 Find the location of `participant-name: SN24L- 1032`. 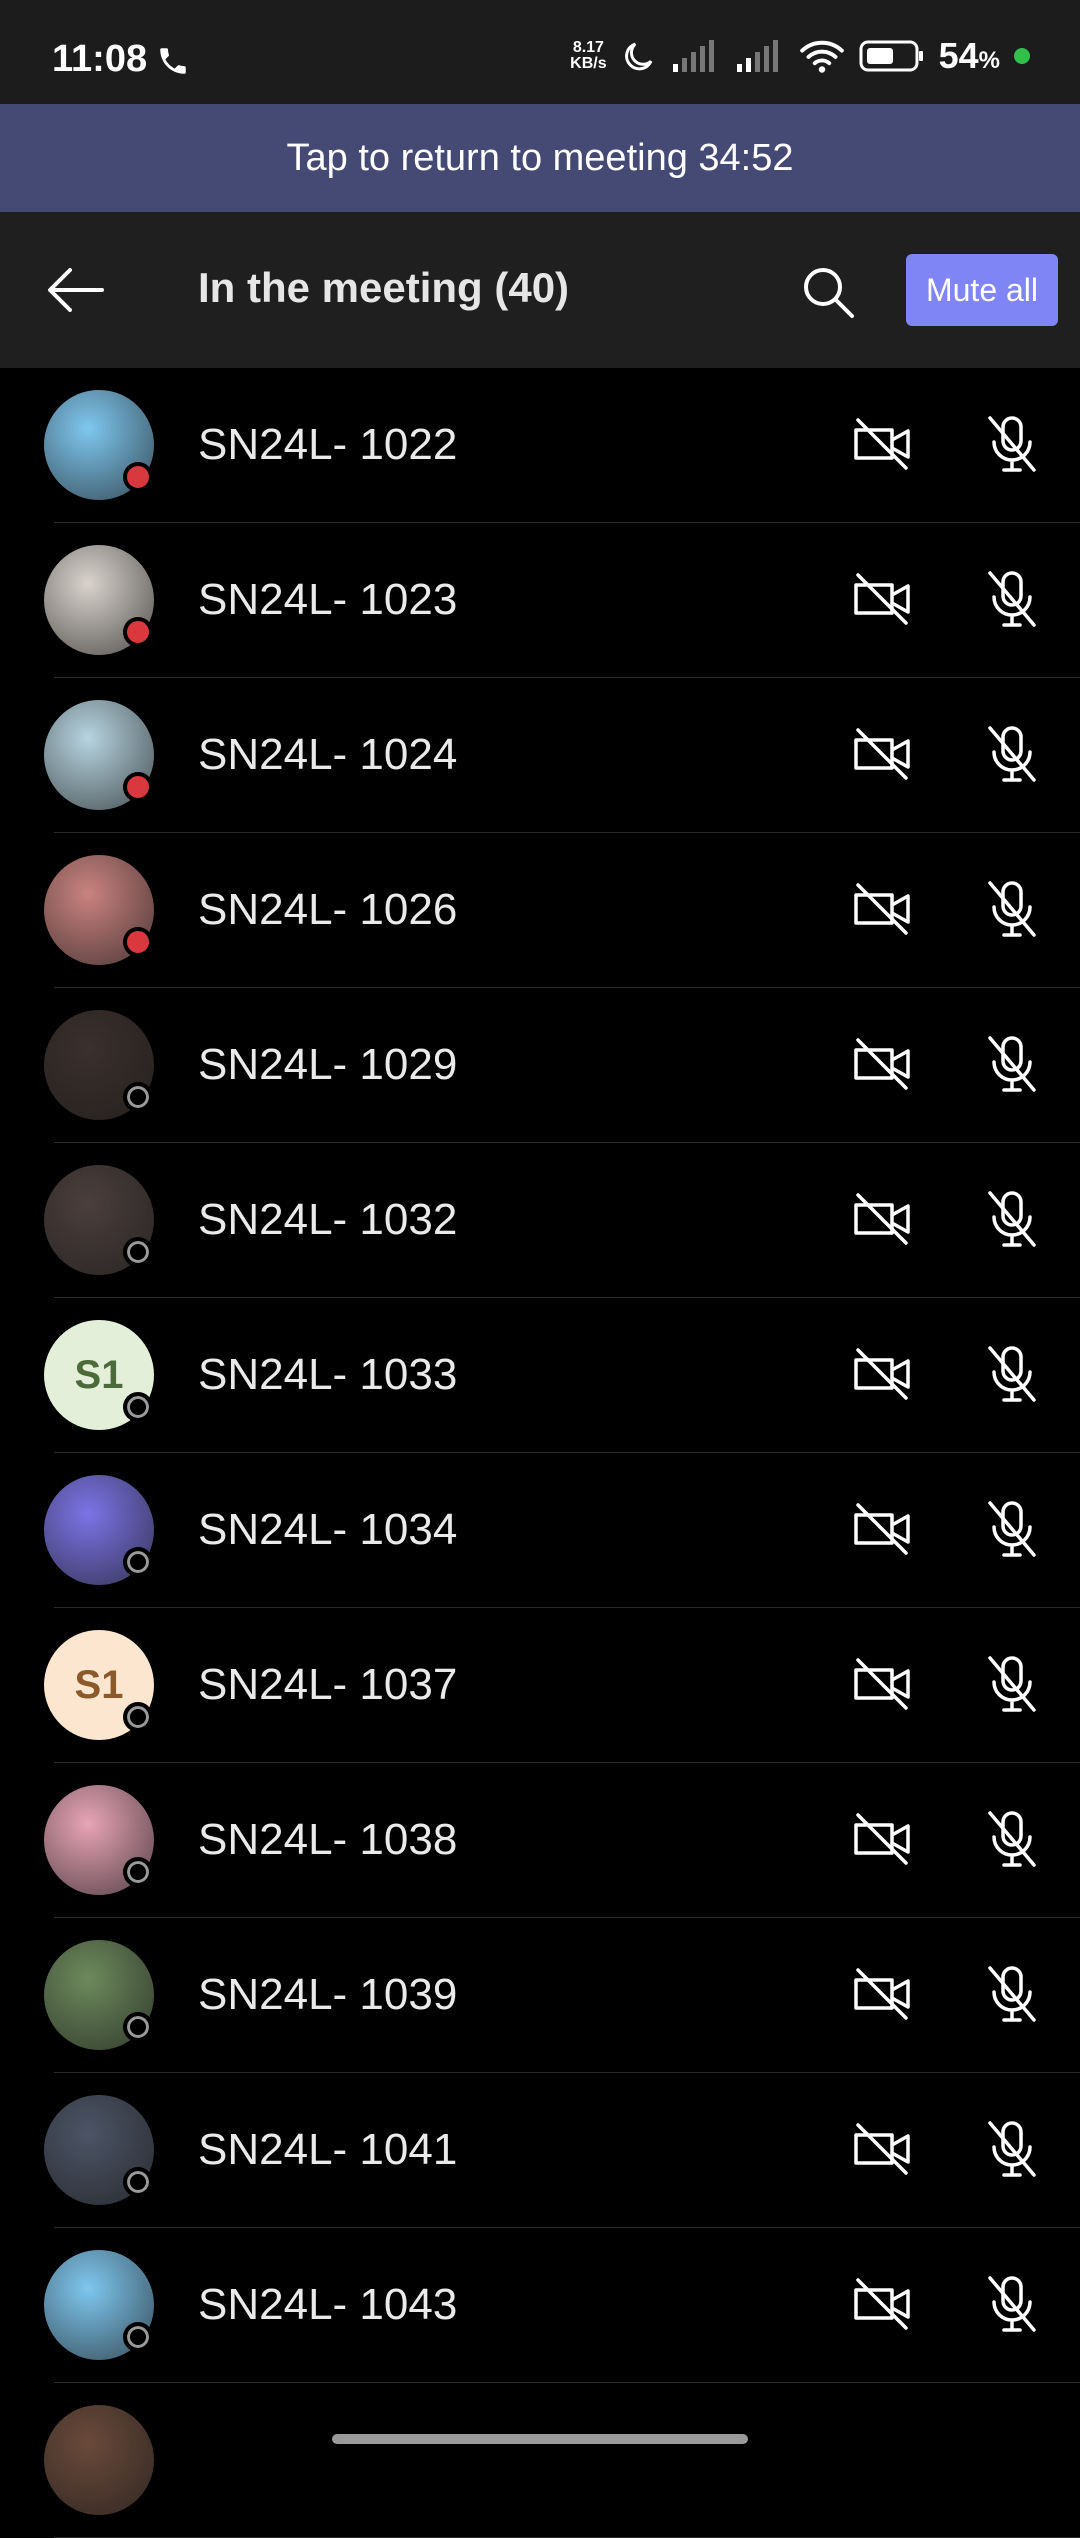

participant-name: SN24L- 1032 is located at coordinates (328, 1219).